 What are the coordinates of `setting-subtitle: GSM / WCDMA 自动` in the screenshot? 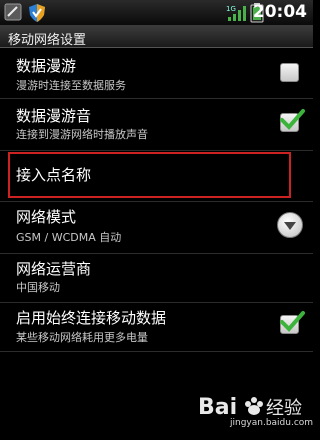 It's located at (69, 237).